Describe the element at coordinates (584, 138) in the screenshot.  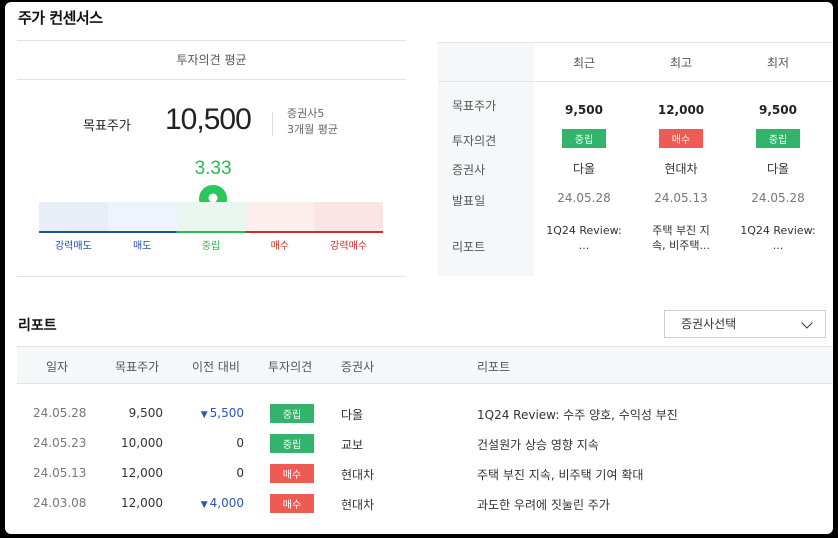
I see `latest-opinion: 중립` at that location.